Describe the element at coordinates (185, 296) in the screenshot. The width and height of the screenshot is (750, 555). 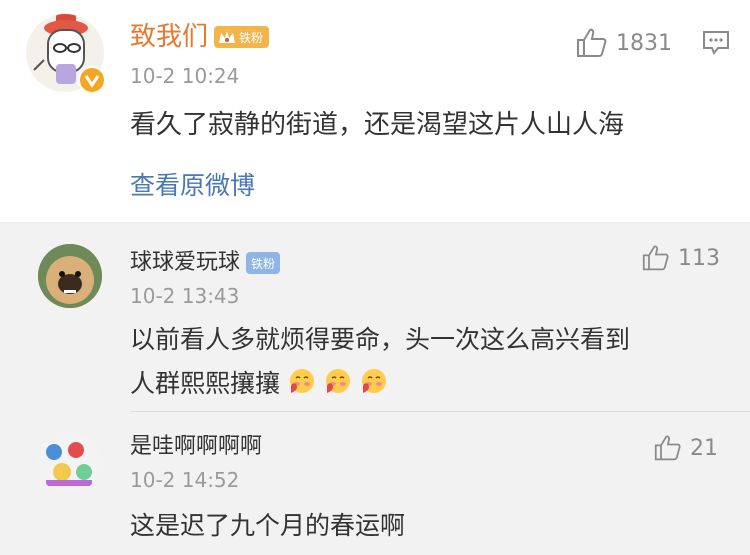
I see `reply-time: 10-2 13:43` at that location.